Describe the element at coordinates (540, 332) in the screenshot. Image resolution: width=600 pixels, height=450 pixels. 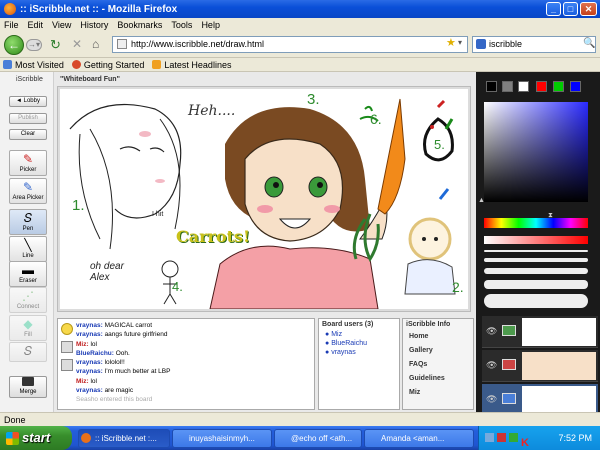
I see `layer-1: 👁` at that location.